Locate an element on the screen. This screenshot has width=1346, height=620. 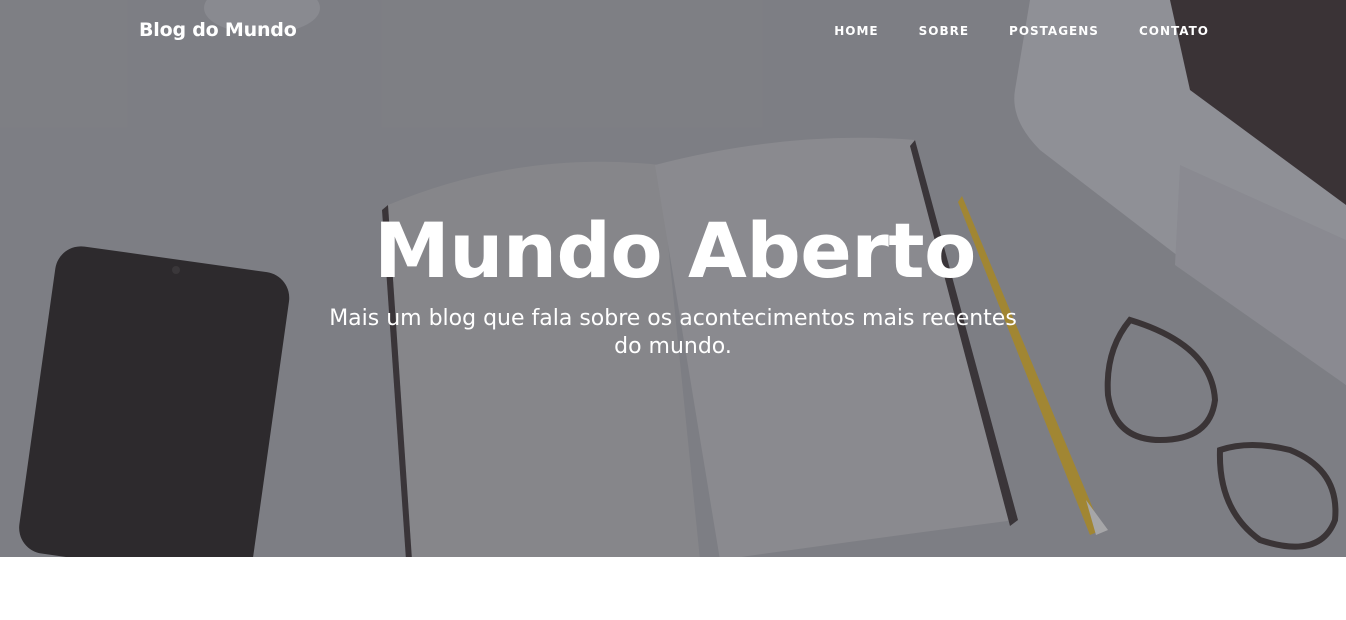
nav-link-home: HOME is located at coordinates (856, 31).